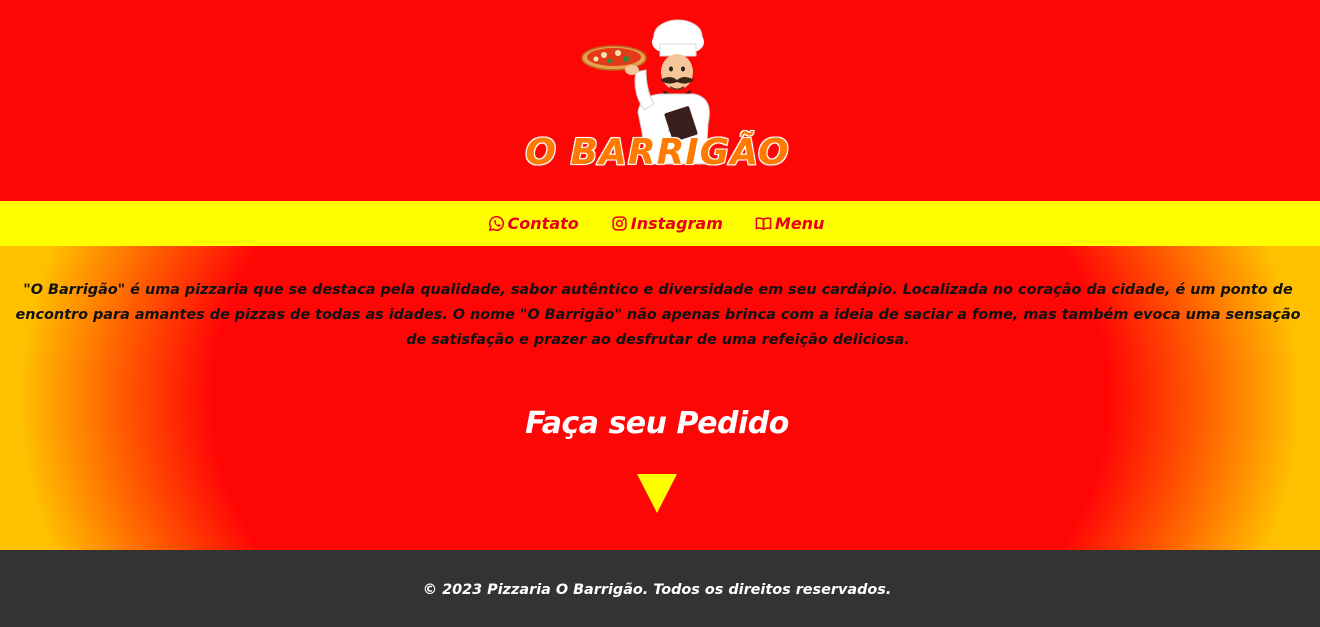 This screenshot has height=627, width=1320. What do you see at coordinates (763, 223) in the screenshot?
I see `book-open-icon` at bounding box center [763, 223].